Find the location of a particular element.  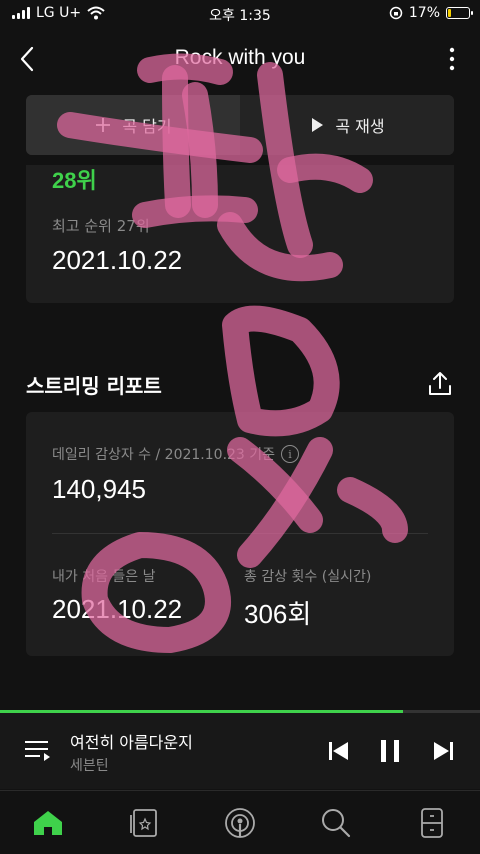

page-title: Rock with you is located at coordinates (240, 57).